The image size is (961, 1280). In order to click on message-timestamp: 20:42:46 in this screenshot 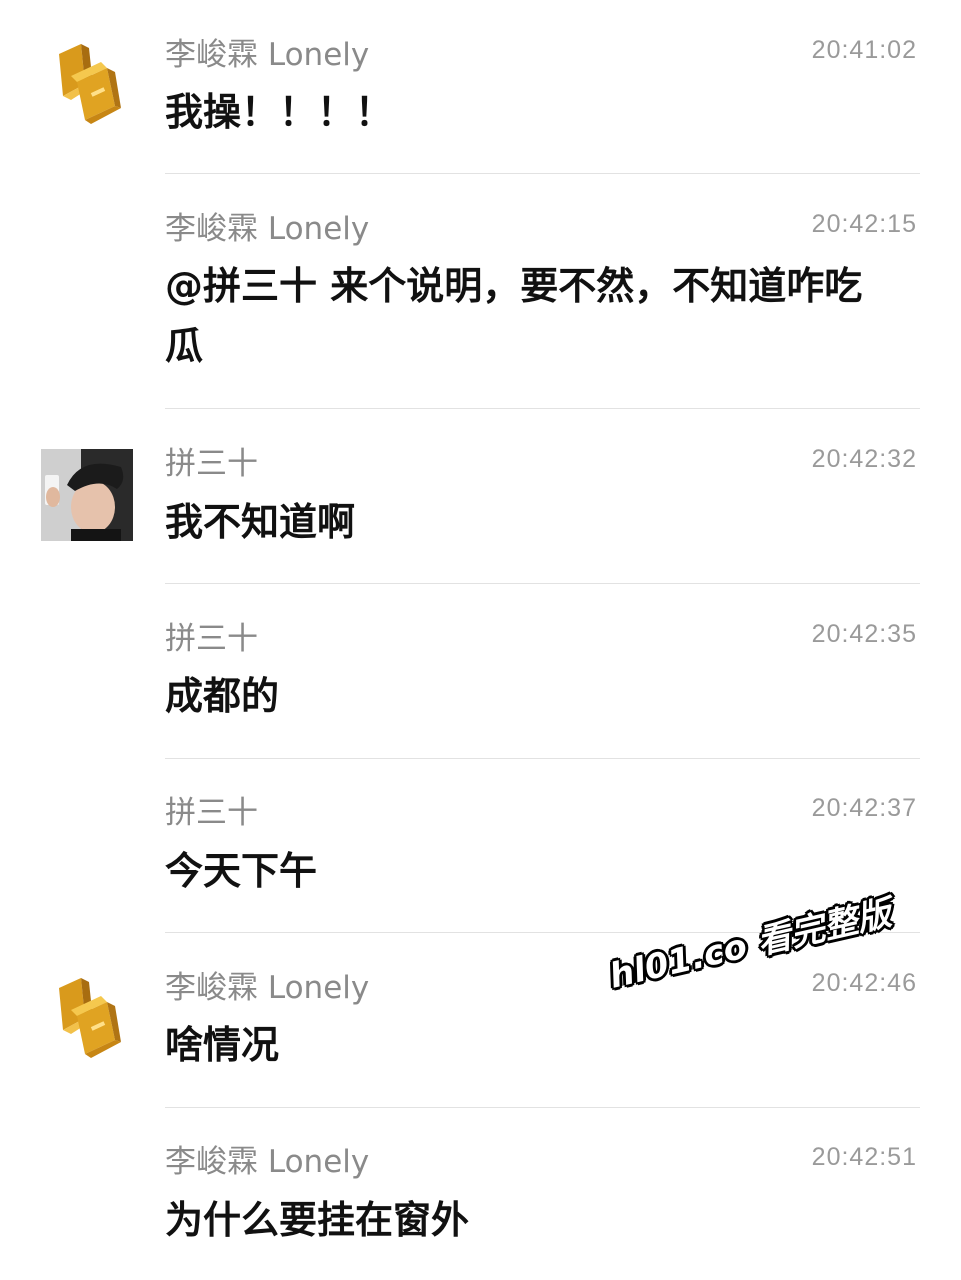, I will do `click(864, 983)`.